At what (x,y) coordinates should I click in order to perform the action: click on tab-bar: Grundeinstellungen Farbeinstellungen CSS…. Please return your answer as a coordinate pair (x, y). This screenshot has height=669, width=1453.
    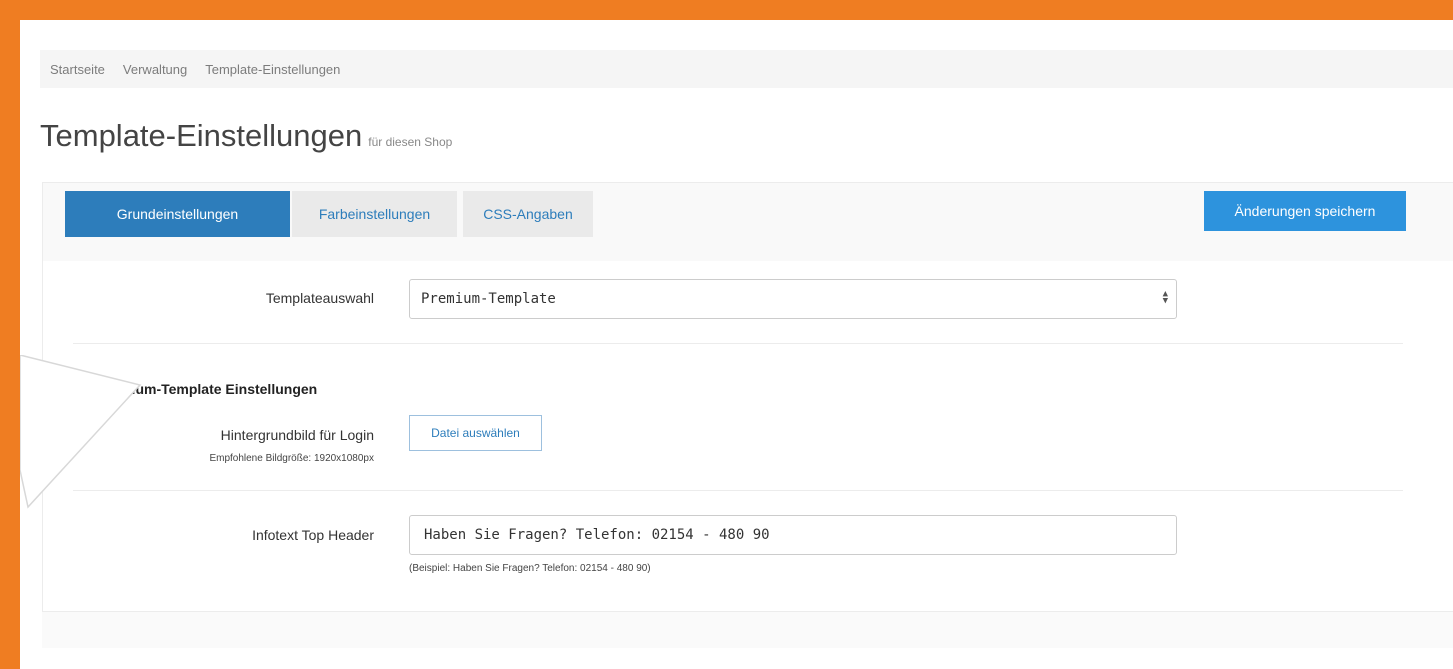
    Looking at the image, I should click on (748, 222).